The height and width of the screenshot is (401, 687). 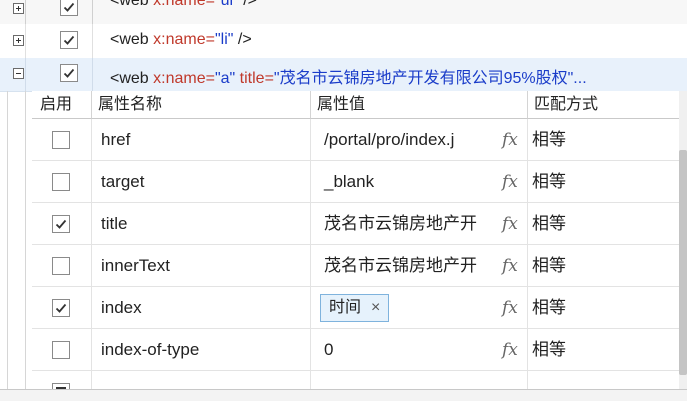 I want to click on table-row: target _blank fx 相等, so click(x=355, y=182).